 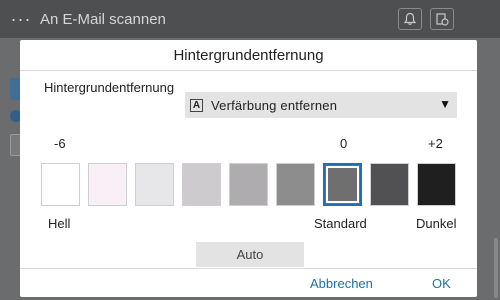 What do you see at coordinates (441, 283) in the screenshot?
I see `ok-button: OK` at bounding box center [441, 283].